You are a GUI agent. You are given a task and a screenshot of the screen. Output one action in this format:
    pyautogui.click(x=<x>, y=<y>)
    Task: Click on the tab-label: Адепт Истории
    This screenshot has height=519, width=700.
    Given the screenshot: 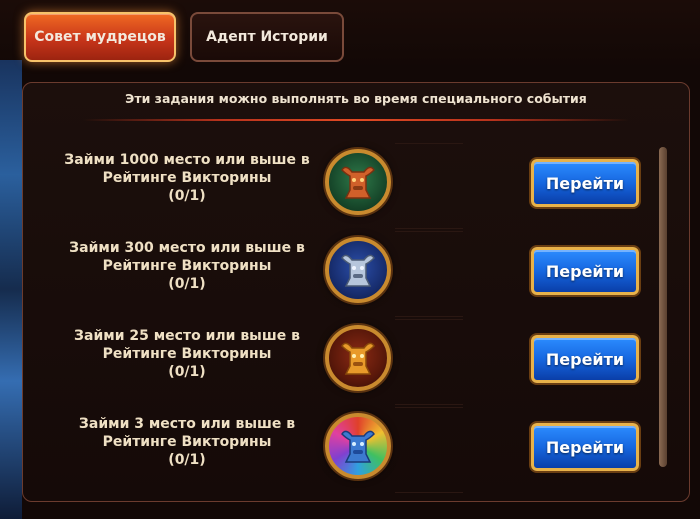 What is the action you would take?
    pyautogui.click(x=267, y=37)
    